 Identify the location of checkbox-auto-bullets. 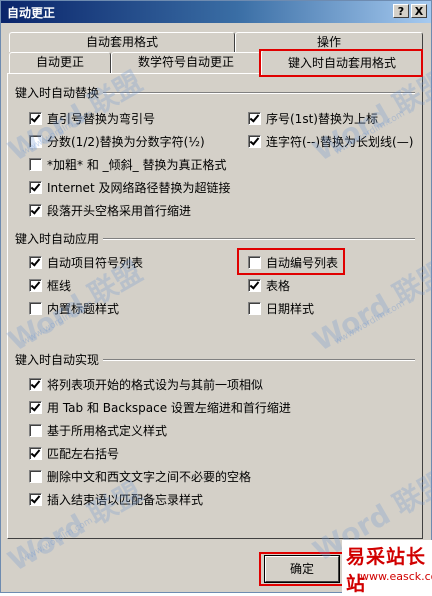
(35, 262).